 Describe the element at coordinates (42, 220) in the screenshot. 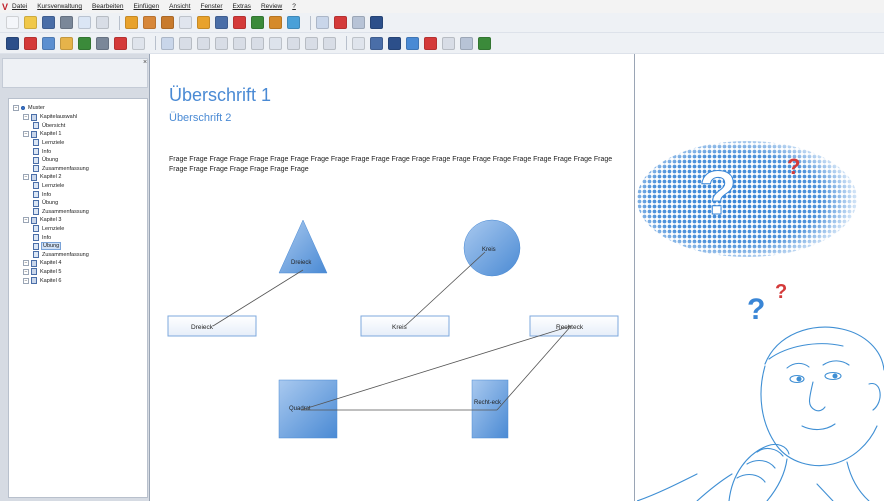

I see `tree-chapter: − Kapitel 3` at that location.